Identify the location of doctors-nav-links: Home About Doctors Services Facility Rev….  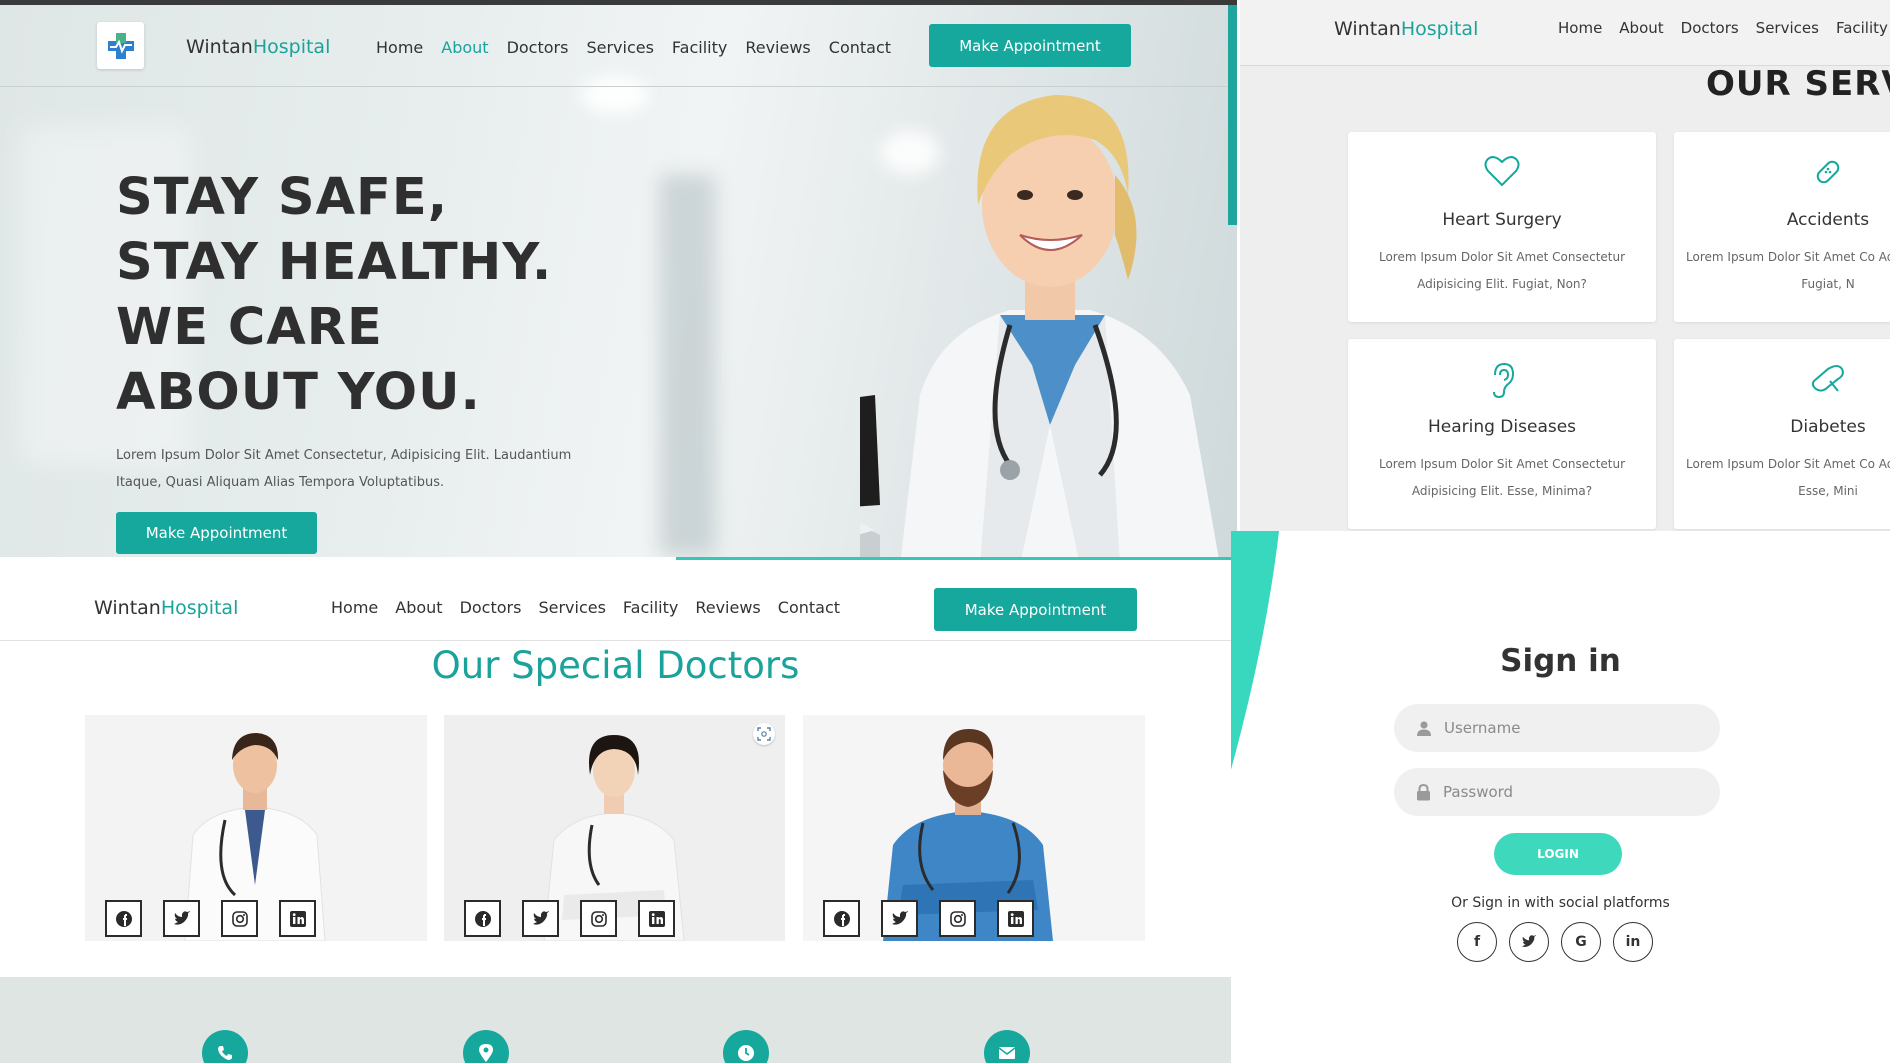
(585, 607).